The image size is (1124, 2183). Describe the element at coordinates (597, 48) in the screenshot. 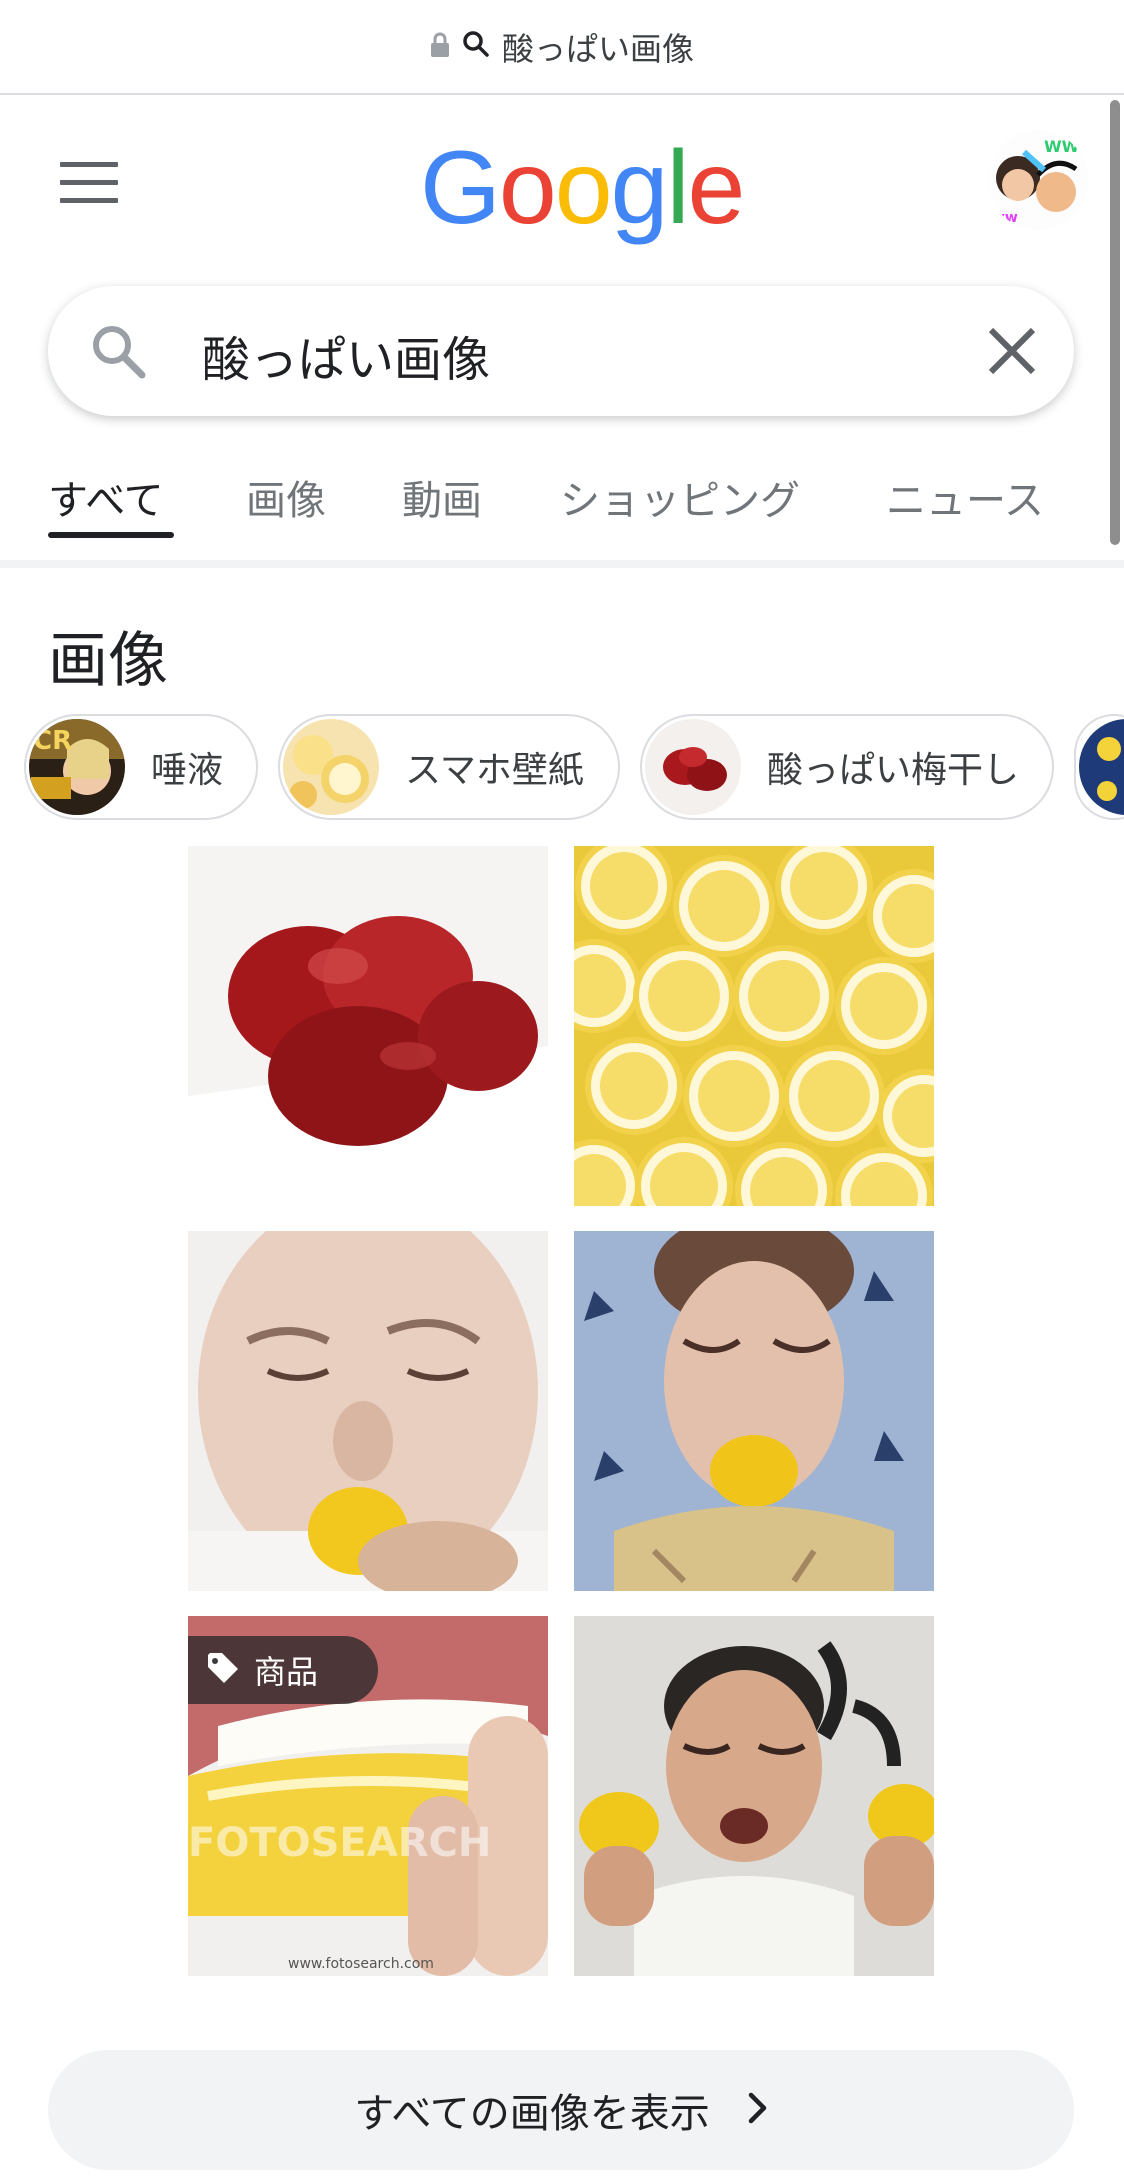

I see `url-text: 酸っぱい画像` at that location.